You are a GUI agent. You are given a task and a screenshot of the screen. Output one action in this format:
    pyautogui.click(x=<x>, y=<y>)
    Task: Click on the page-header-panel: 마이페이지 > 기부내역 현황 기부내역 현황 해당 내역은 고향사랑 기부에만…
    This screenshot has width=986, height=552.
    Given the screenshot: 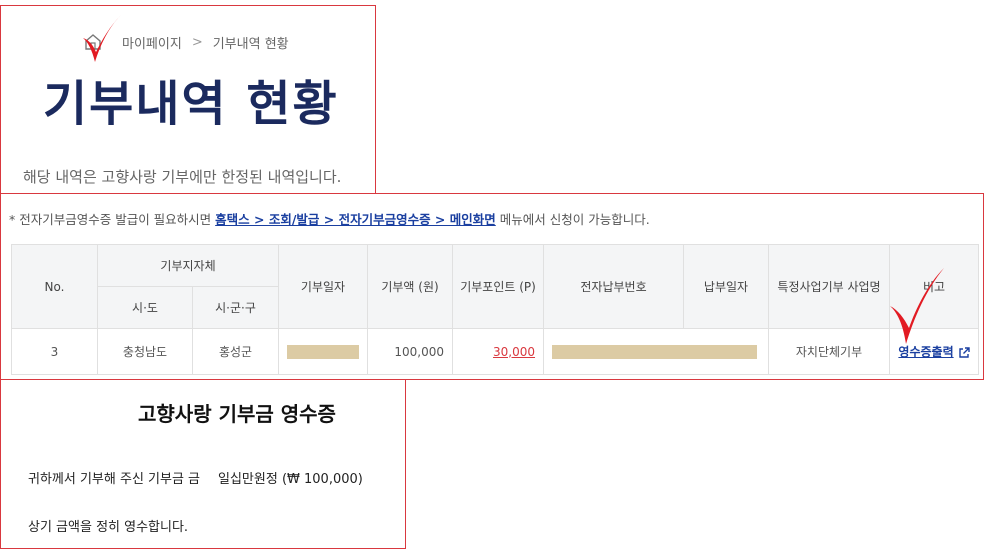 What is the action you would take?
    pyautogui.click(x=188, y=99)
    